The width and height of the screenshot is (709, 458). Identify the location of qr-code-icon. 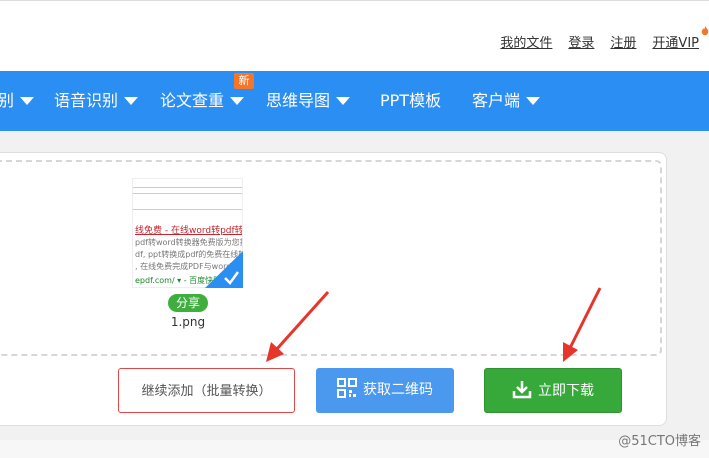
(347, 388).